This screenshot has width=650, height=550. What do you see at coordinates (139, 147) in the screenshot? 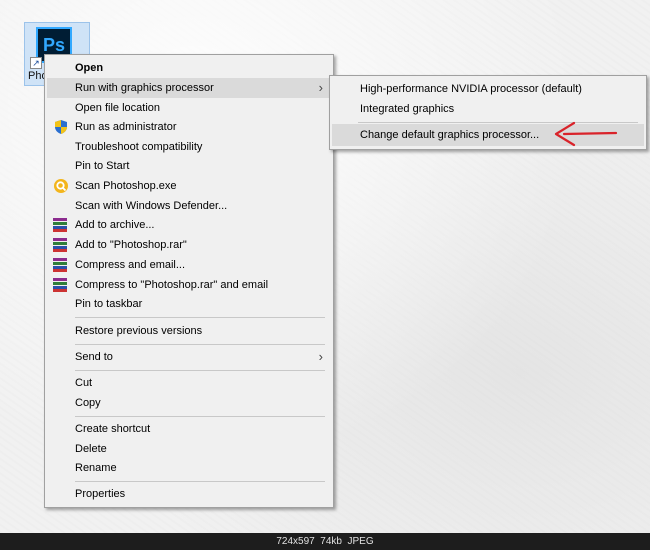
I see `menu-item-label: Troubleshoot compatibility` at bounding box center [139, 147].